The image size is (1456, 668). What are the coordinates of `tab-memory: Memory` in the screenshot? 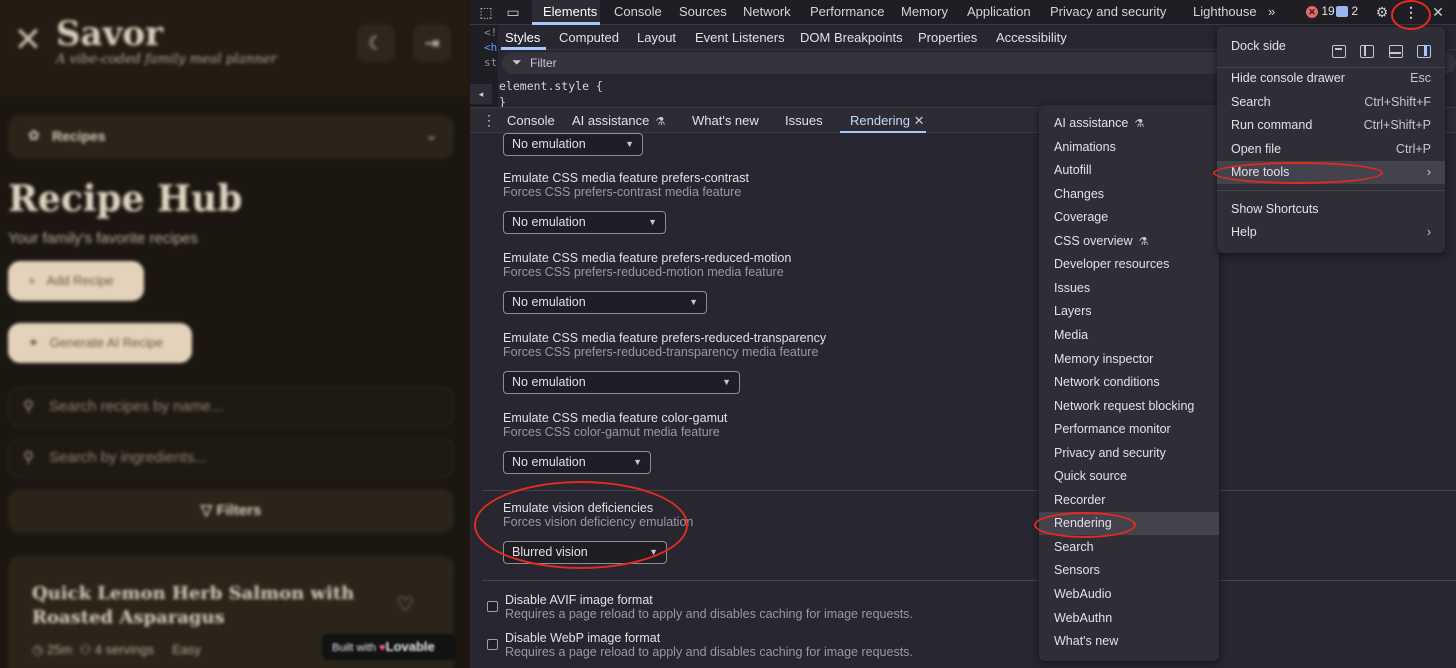 It's located at (924, 11).